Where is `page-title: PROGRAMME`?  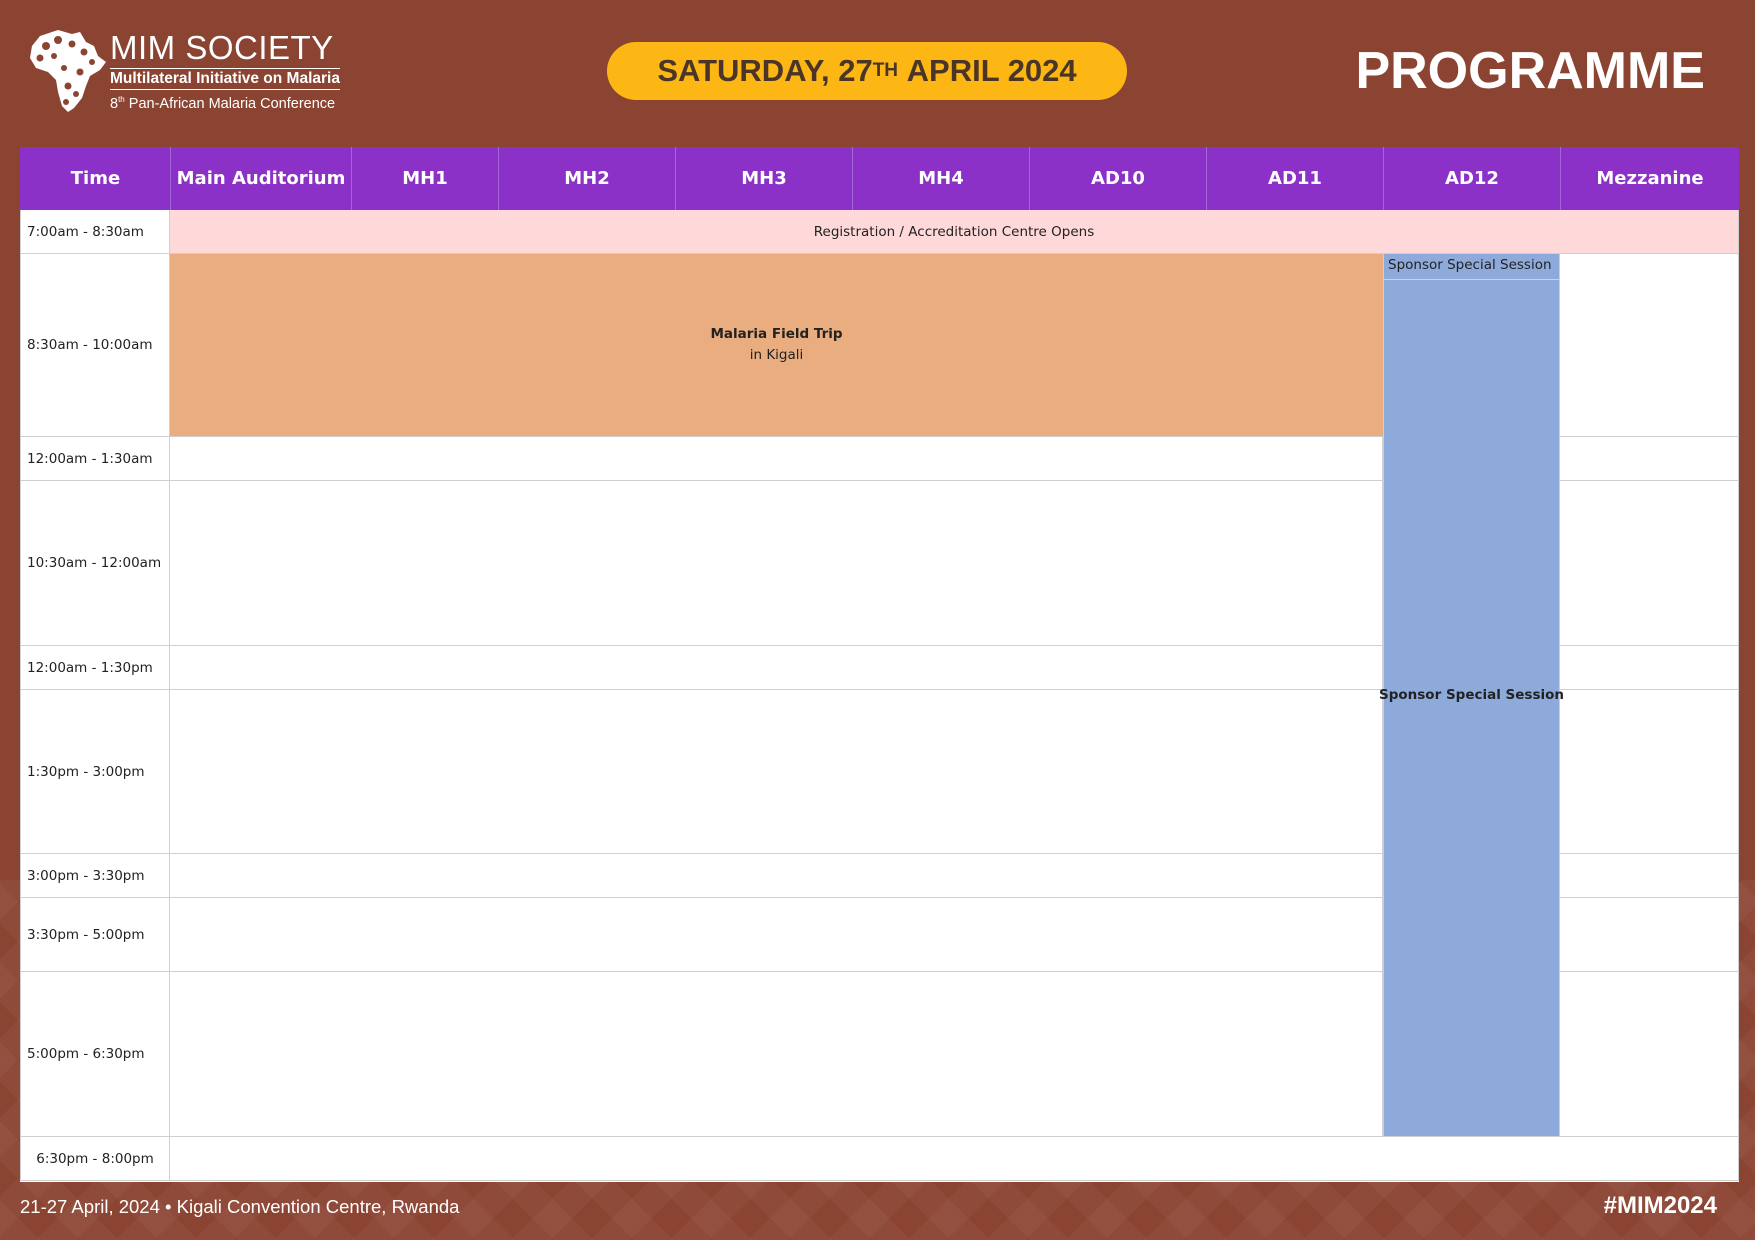
page-title: PROGRAMME is located at coordinates (1530, 71).